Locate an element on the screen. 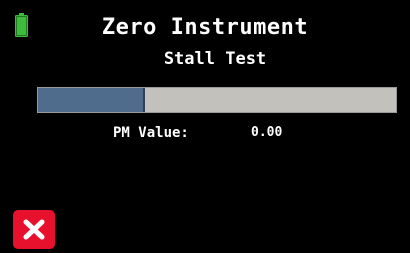 The height and width of the screenshot is (253, 410). close-button is located at coordinates (34, 229).